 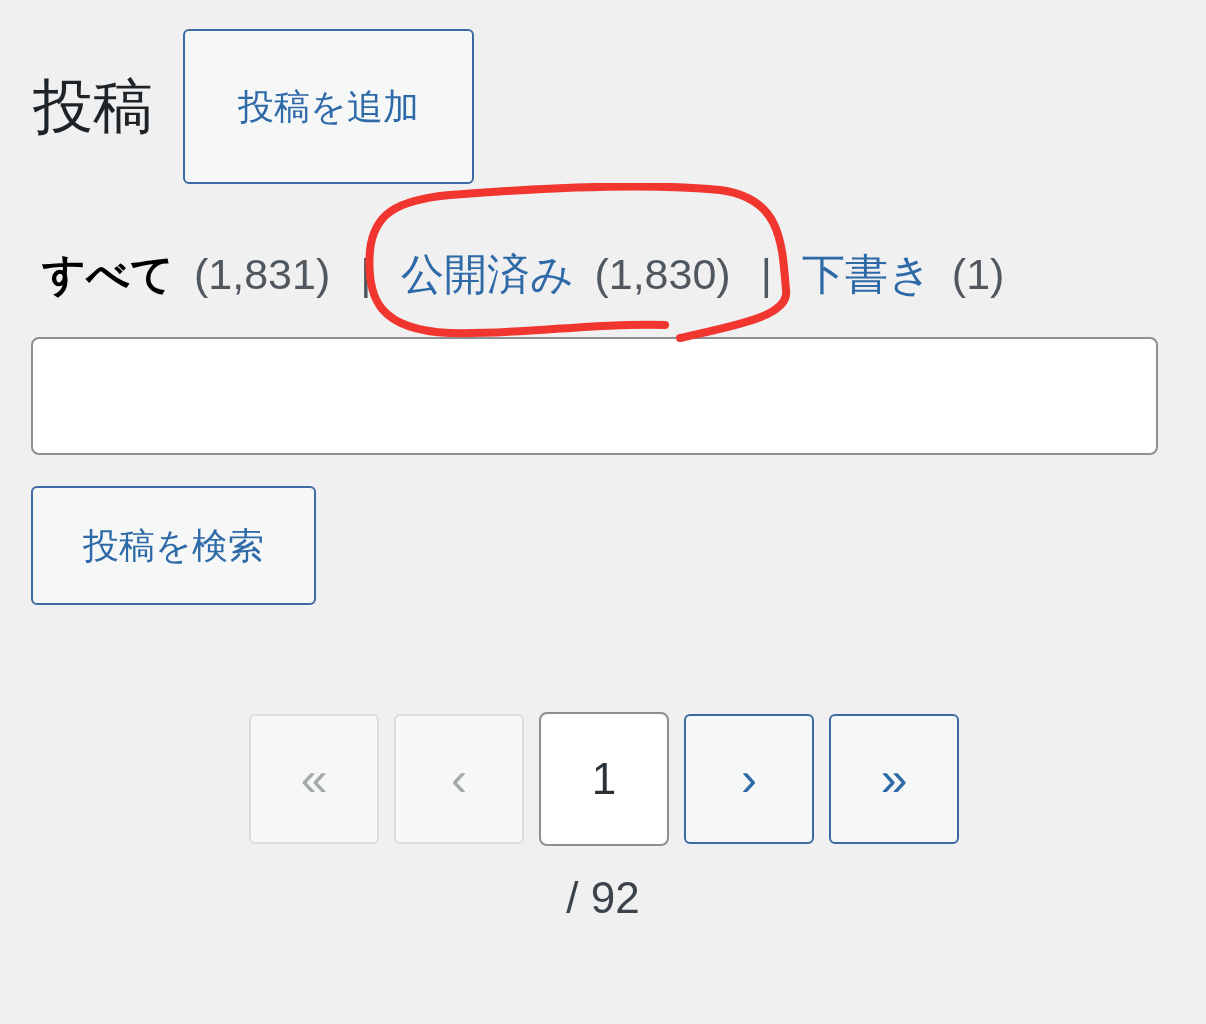 I want to click on search-posts-button: 投稿を検索, so click(x=173, y=545).